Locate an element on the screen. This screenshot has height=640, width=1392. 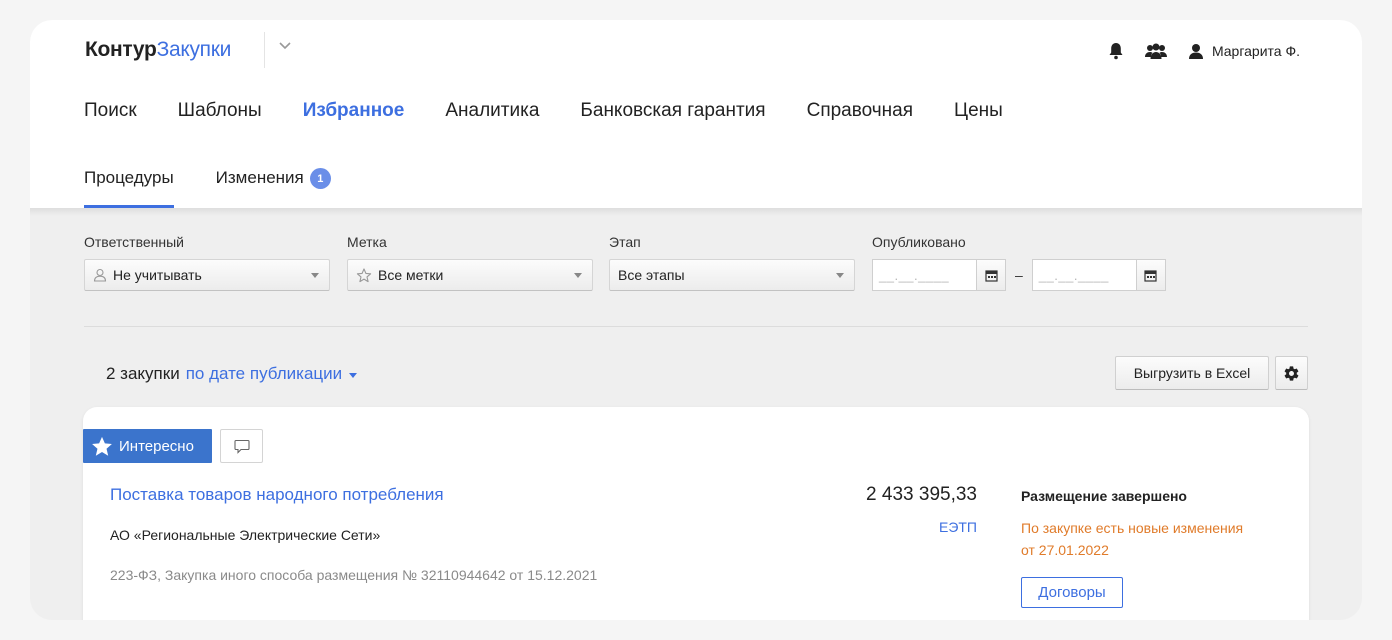
star-icon is located at coordinates (102, 446).